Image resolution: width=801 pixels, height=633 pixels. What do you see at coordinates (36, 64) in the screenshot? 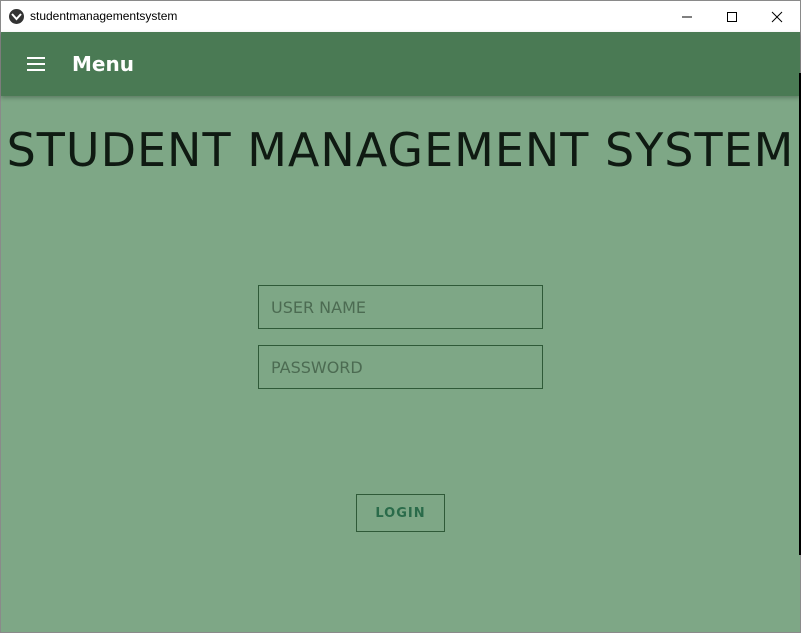
I see `hamburger-menu-icon` at bounding box center [36, 64].